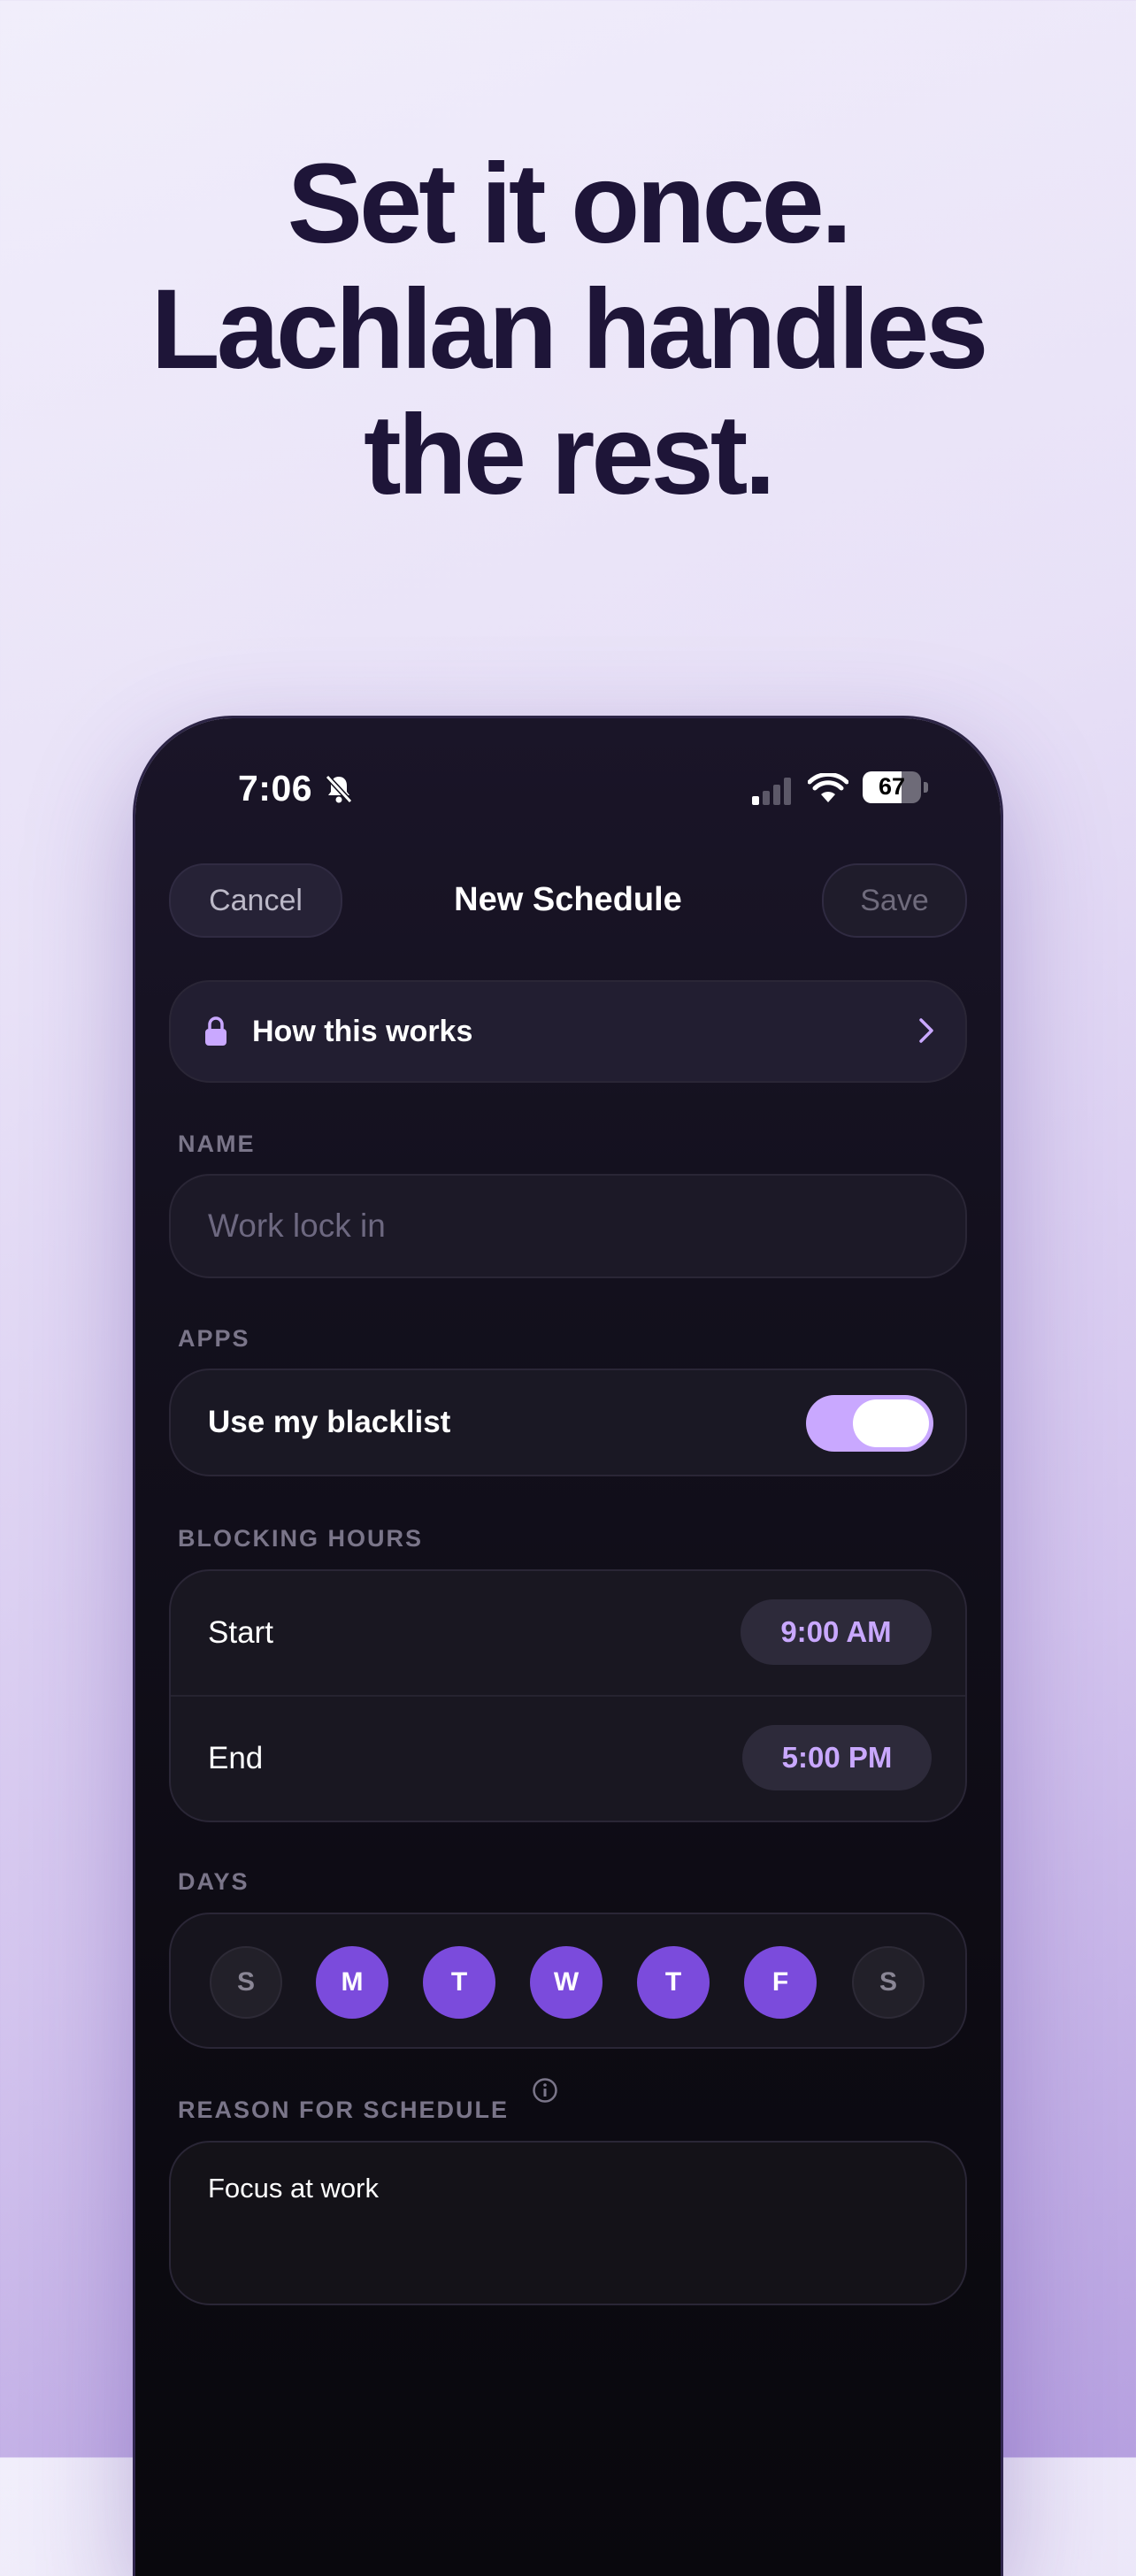 The image size is (1136, 2576). Describe the element at coordinates (300, 1538) in the screenshot. I see `blocking-hours-section-label: BLOCKING HOURS` at that location.